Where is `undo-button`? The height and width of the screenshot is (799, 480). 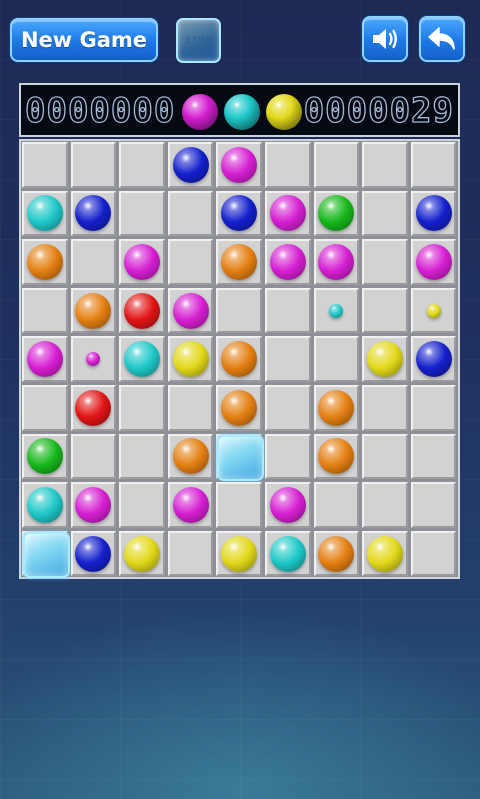
undo-button is located at coordinates (442, 39).